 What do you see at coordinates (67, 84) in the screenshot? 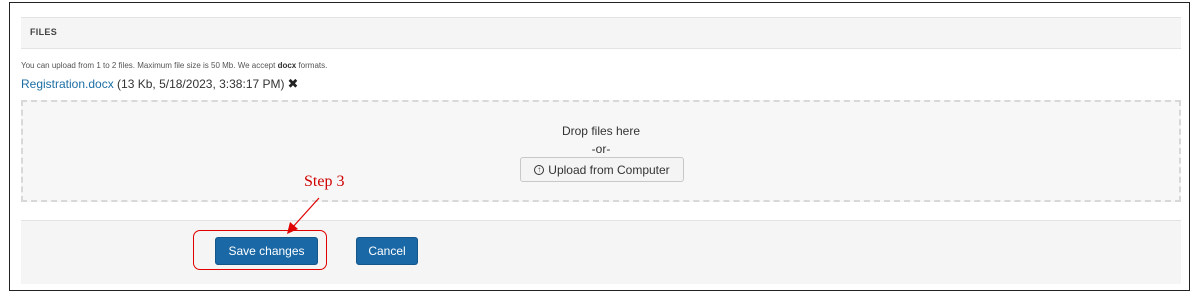
I see `uploaded-file-link: Registration.docx` at bounding box center [67, 84].